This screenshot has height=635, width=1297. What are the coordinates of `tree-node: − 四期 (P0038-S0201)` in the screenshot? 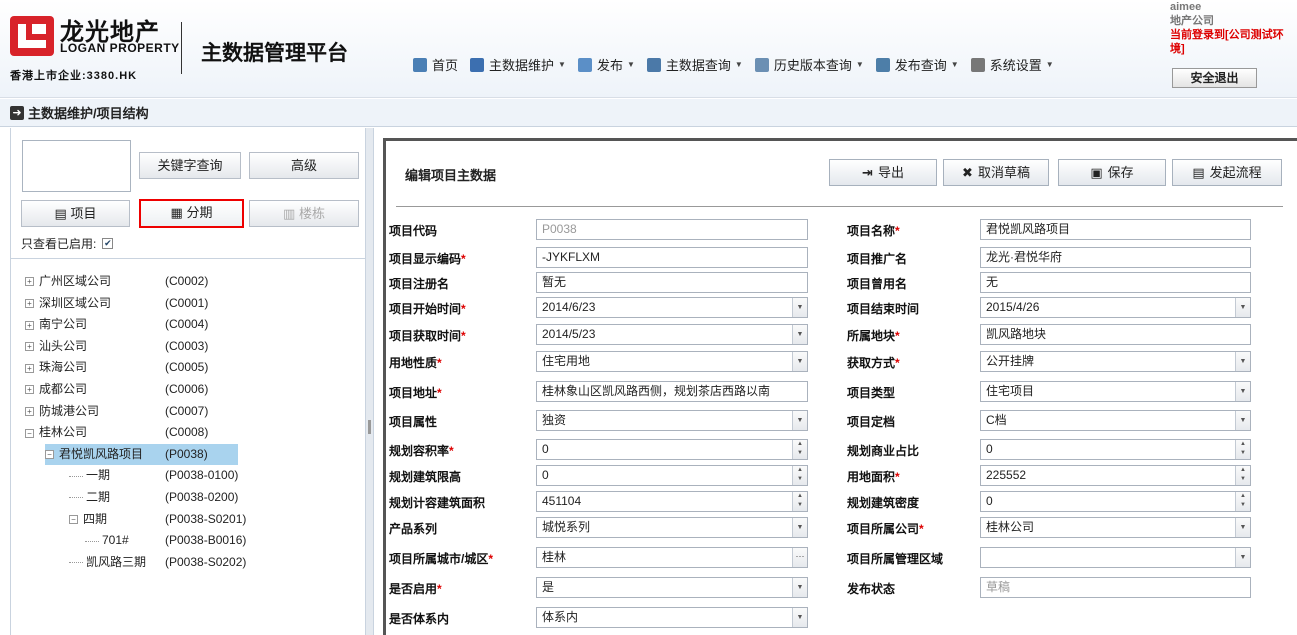 It's located at (210, 519).